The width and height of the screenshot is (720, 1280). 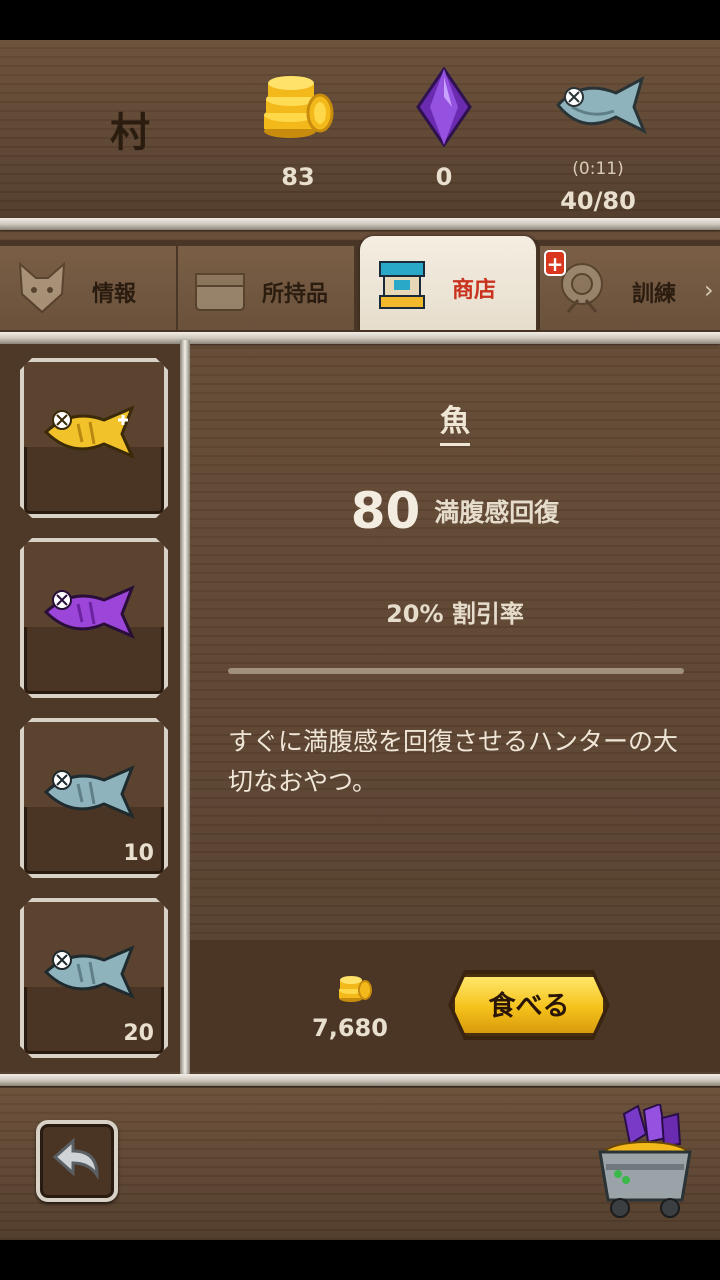 I want to click on shop-icon, so click(x=402, y=285).